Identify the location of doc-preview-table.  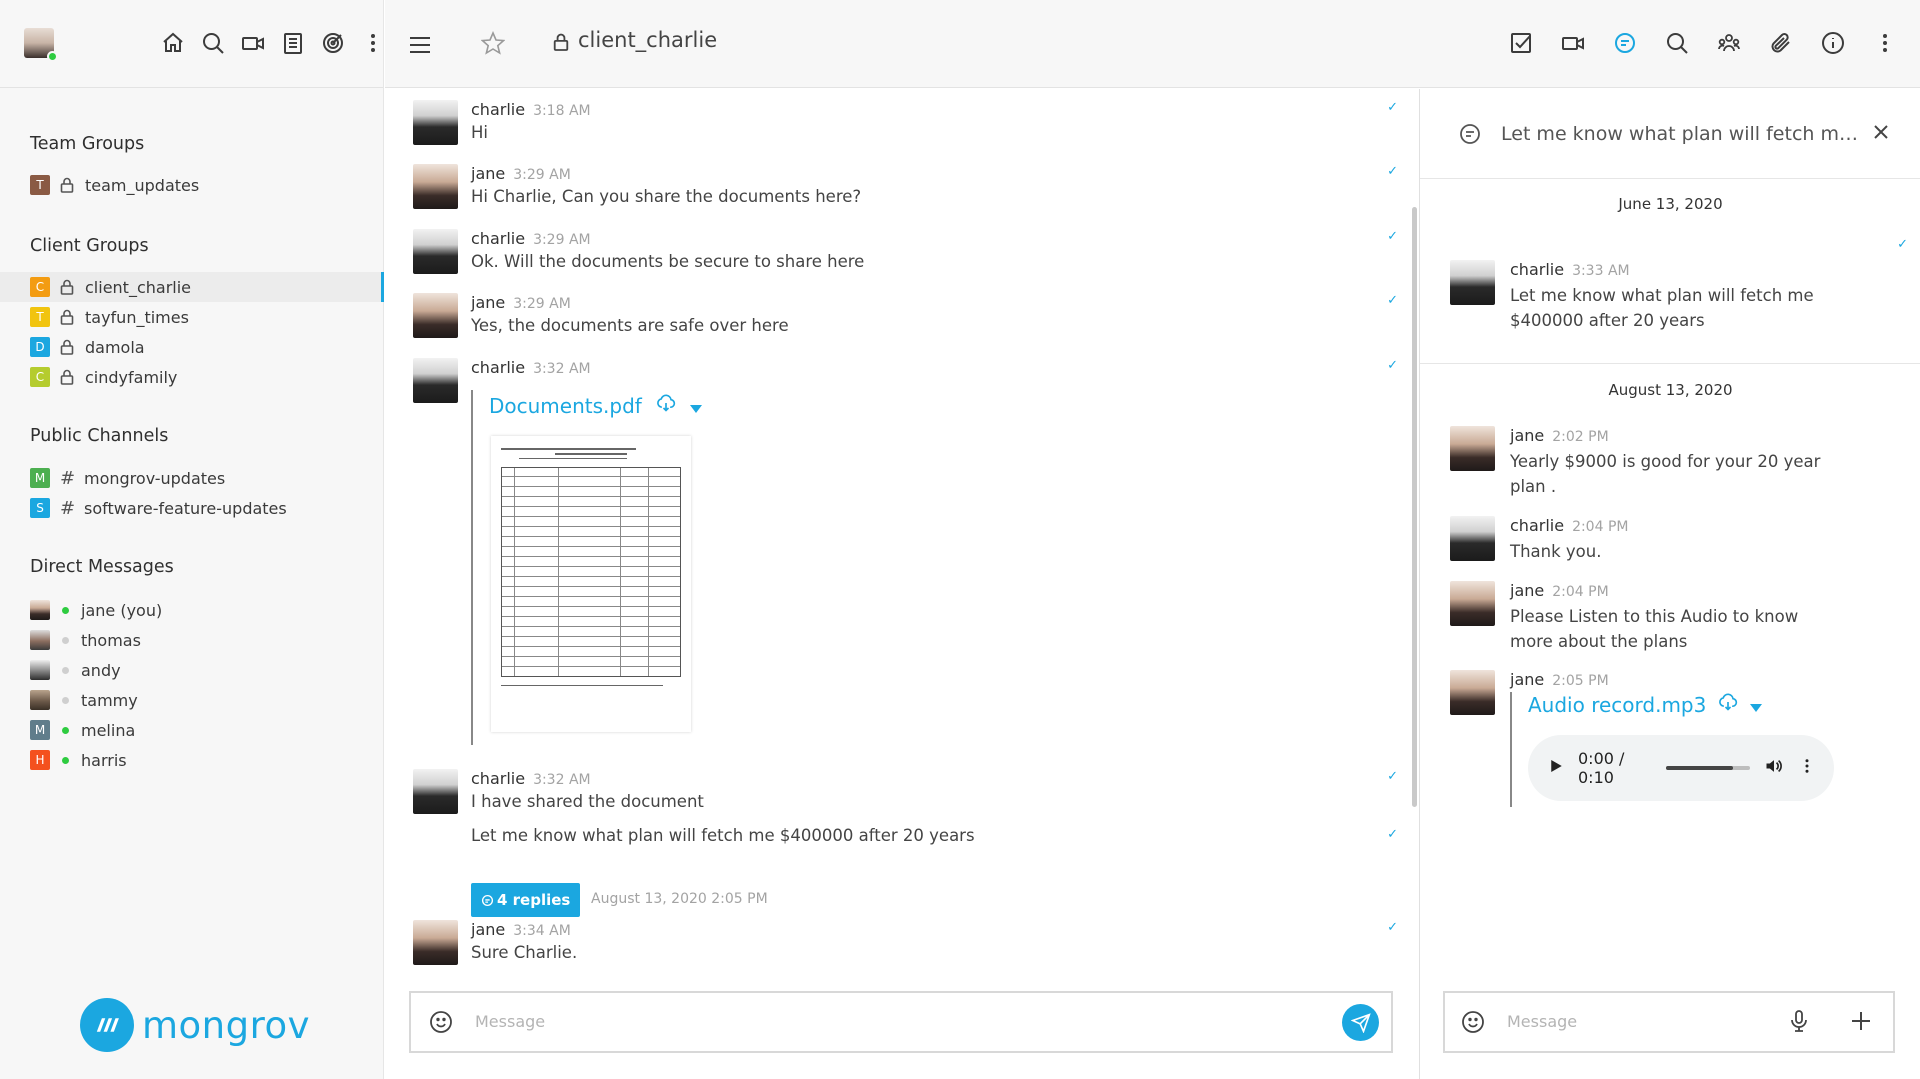
(591, 572).